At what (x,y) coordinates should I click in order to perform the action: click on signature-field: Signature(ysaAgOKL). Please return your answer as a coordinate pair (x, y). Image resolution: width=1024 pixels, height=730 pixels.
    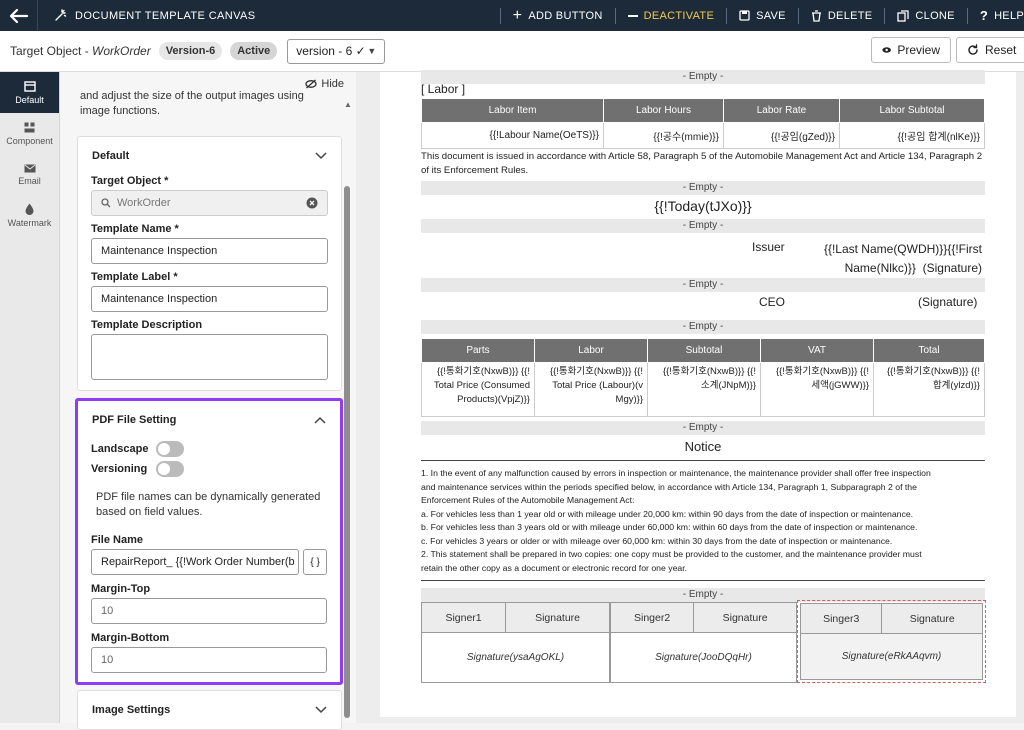
    Looking at the image, I should click on (515, 657).